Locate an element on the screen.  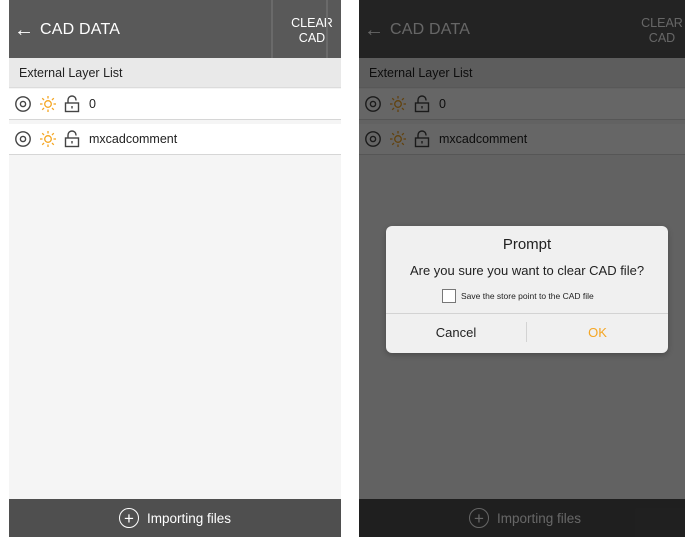
import-files-button: + Importing files is located at coordinates (175, 518).